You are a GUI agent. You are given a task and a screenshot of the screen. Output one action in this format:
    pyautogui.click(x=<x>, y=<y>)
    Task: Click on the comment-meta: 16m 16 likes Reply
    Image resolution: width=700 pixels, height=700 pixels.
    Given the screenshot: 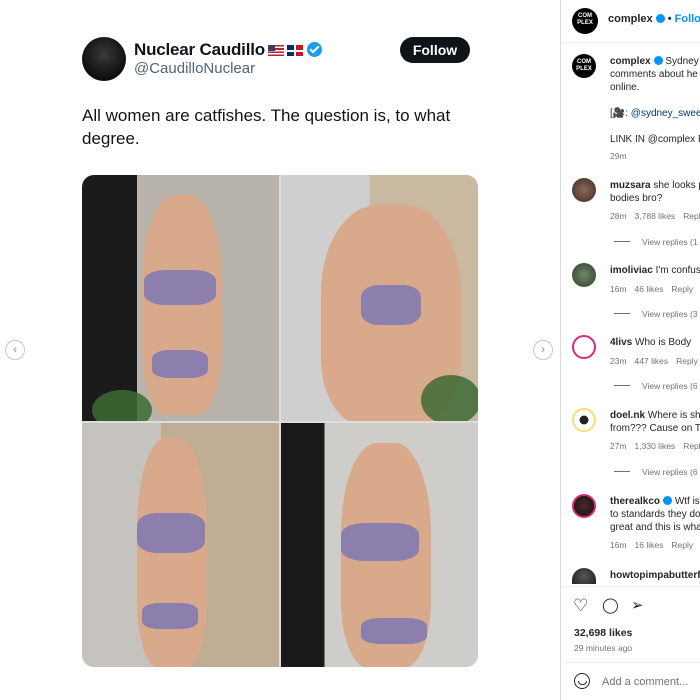 What is the action you would take?
    pyautogui.click(x=652, y=545)
    